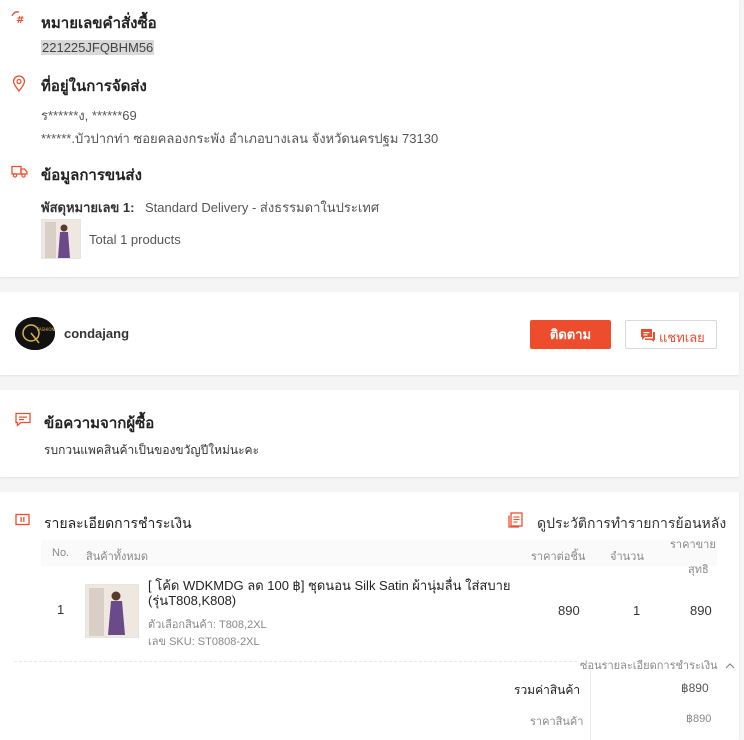 This screenshot has height=740, width=744. I want to click on shop-avatar: FASHION, so click(35, 333).